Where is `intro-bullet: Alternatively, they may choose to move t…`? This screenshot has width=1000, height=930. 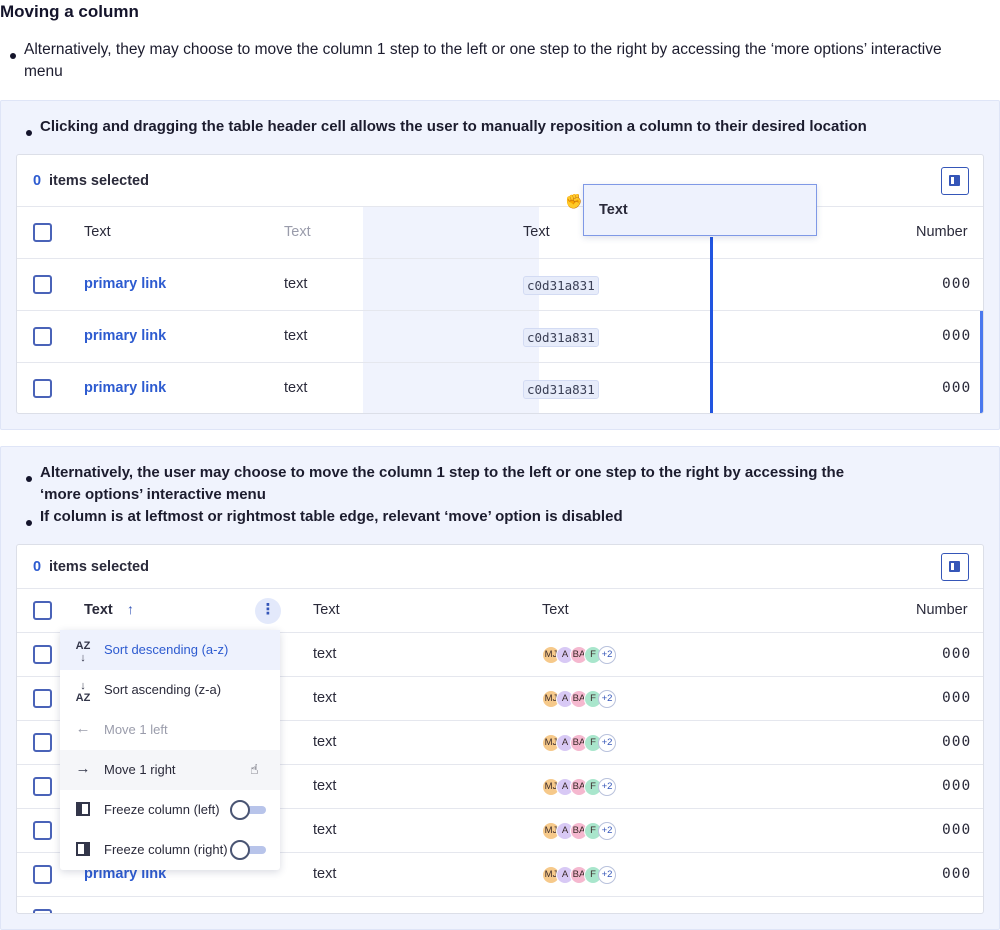
intro-bullet: Alternatively, they may choose to move t… is located at coordinates (483, 60).